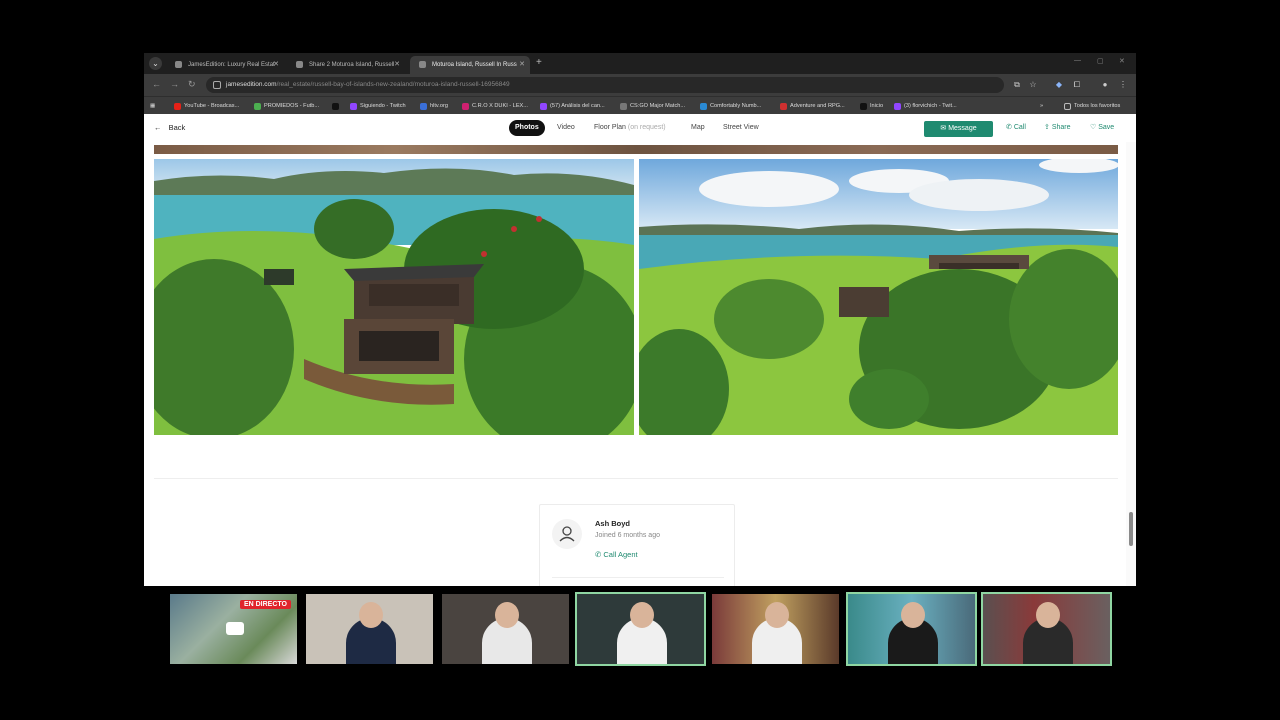 The height and width of the screenshot is (720, 1280). Describe the element at coordinates (192, 84) in the screenshot. I see `reload-icon: ↻` at that location.